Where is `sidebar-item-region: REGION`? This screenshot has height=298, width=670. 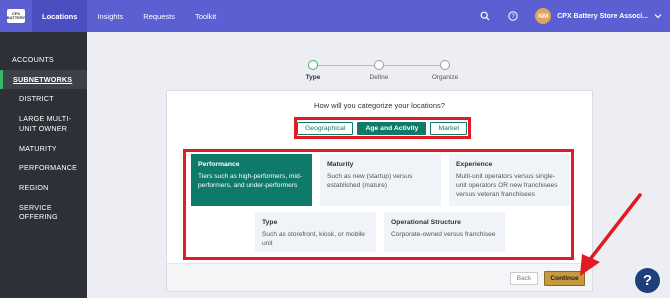
sidebar-item-region: REGION is located at coordinates (43, 188).